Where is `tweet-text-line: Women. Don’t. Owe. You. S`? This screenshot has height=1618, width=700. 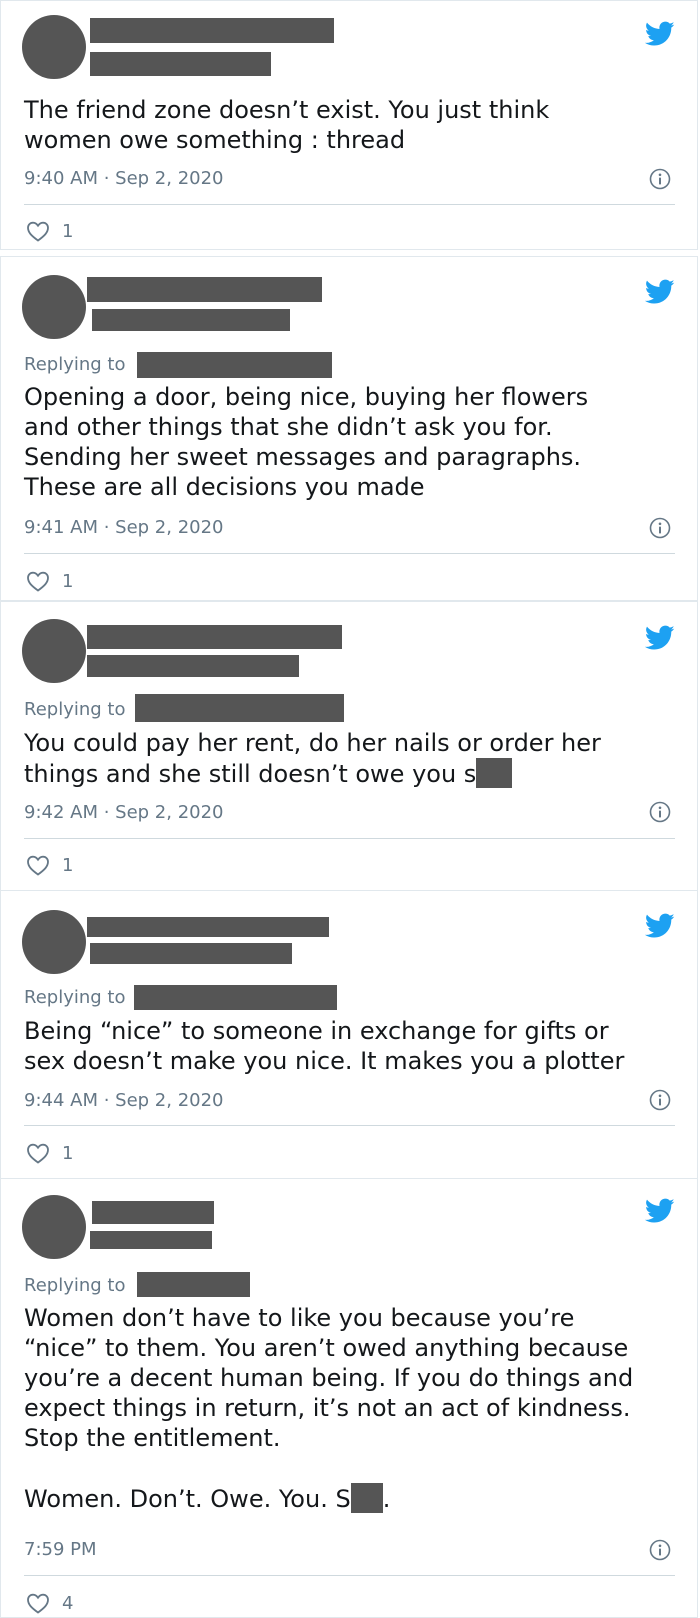
tweet-text-line: Women. Don’t. Owe. You. S is located at coordinates (187, 1499).